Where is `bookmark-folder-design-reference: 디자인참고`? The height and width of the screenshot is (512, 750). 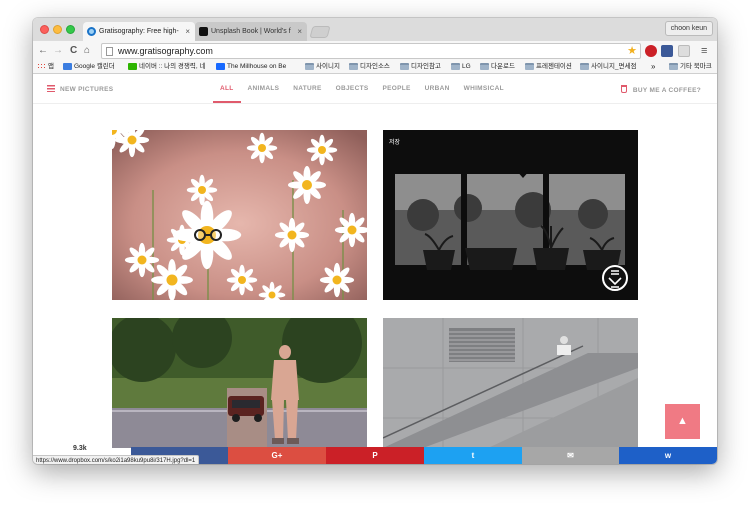 bookmark-folder-design-reference: 디자인참고 is located at coordinates (420, 67).